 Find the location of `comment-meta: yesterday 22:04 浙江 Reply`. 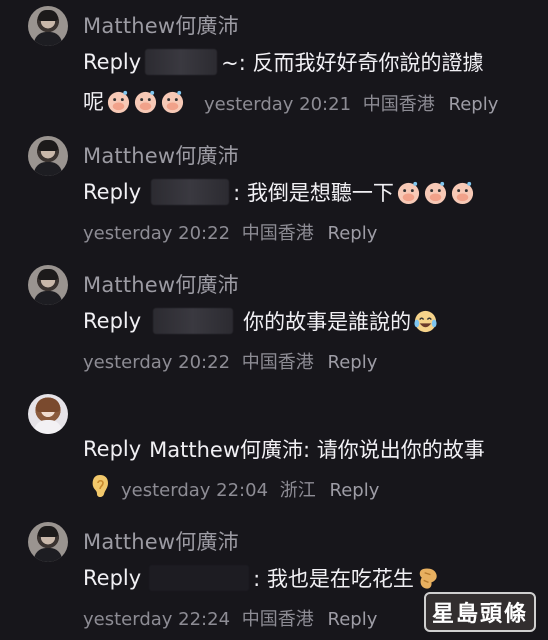

comment-meta: yesterday 22:04 浙江 Reply is located at coordinates (250, 489).